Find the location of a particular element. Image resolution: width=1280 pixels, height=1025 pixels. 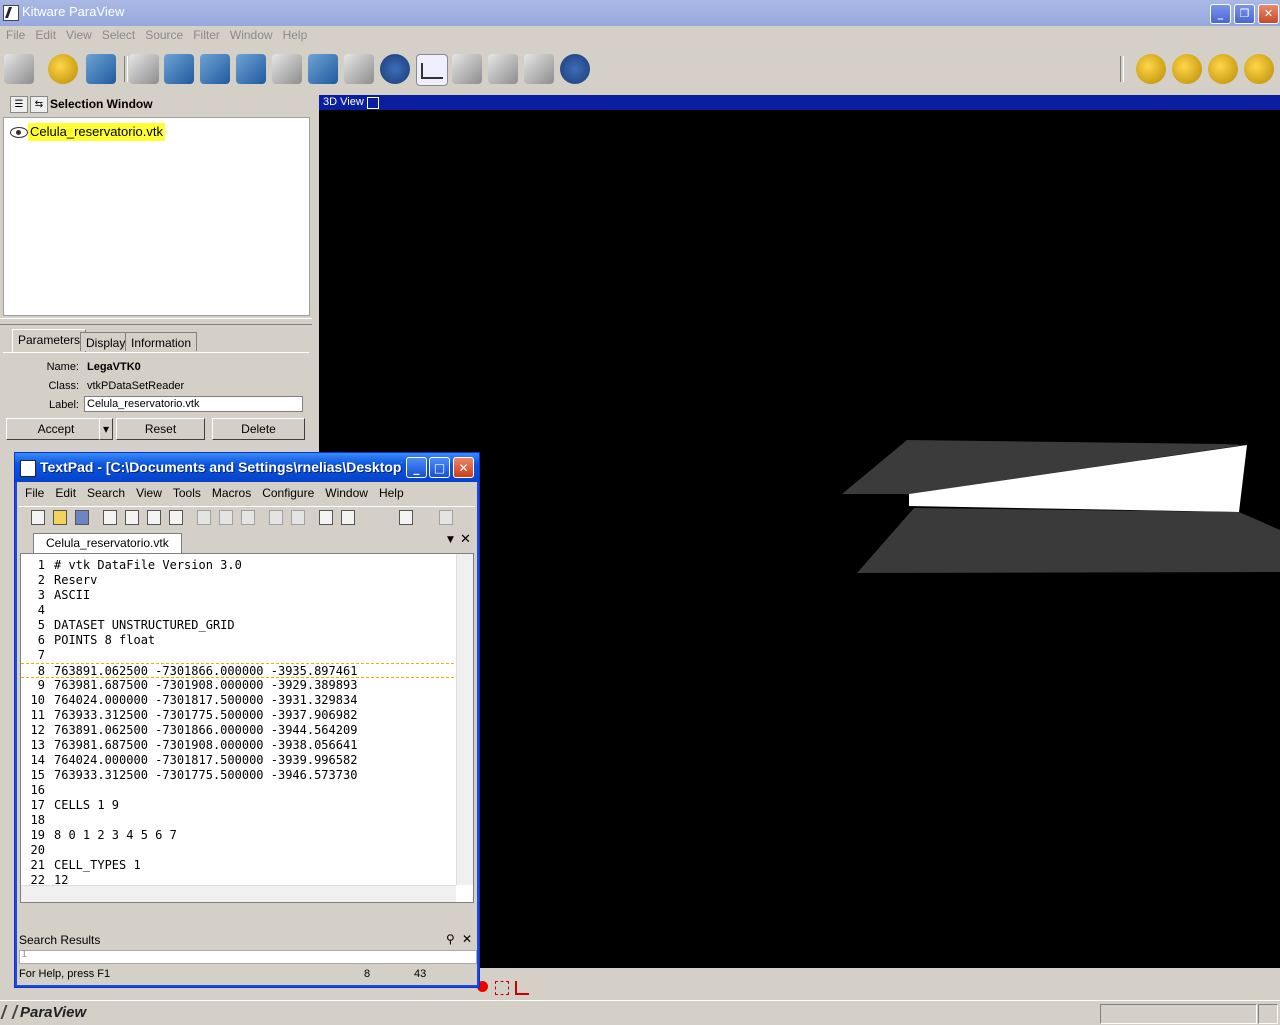

textpad-close-button: ✕ is located at coordinates (463, 467).